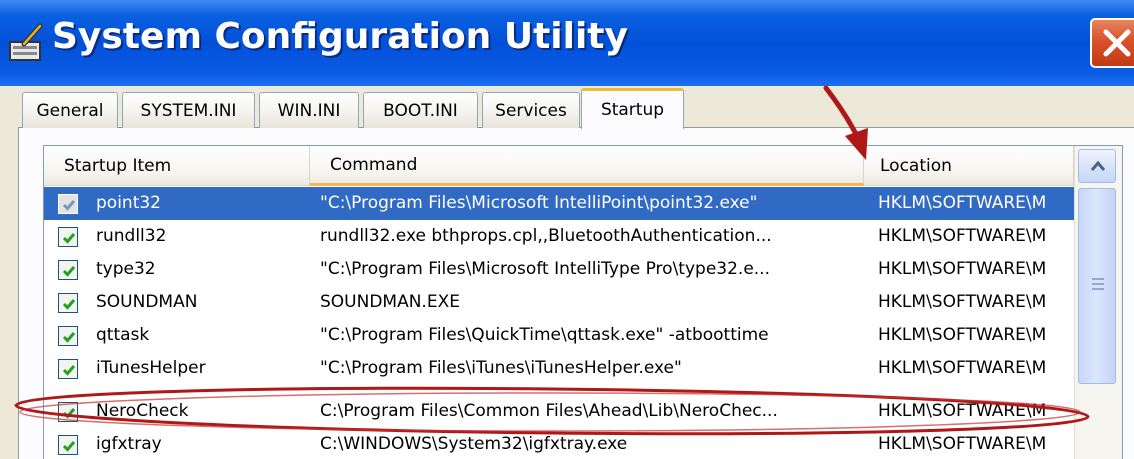  What do you see at coordinates (126, 269) in the screenshot?
I see `startup-item-name: type32` at bounding box center [126, 269].